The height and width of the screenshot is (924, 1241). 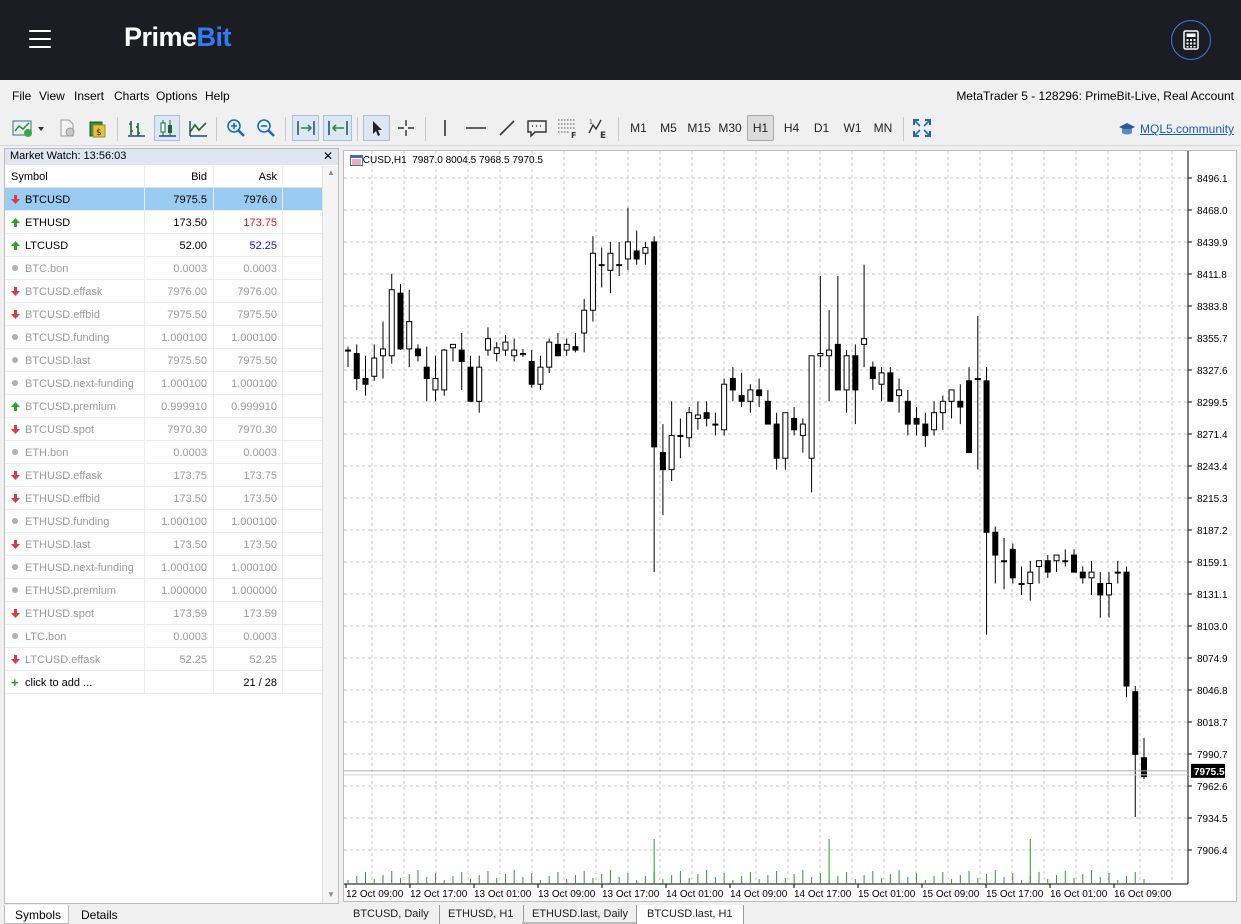 I want to click on add-symbol-row: + click to add ... 21 / 28, so click(x=171, y=682).